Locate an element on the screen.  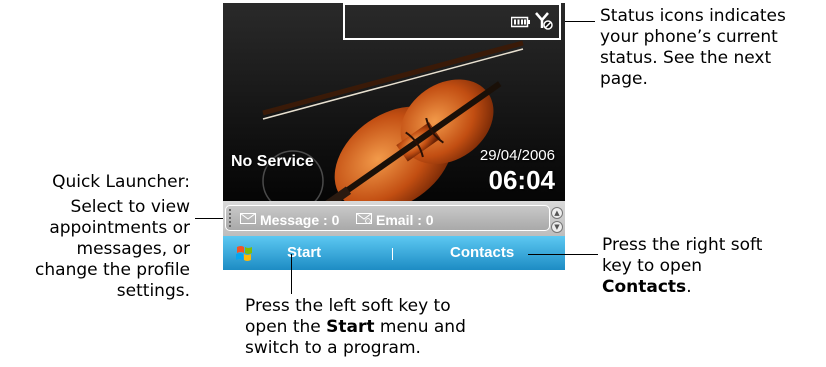
right-softkey-callout-line2: key to open is located at coordinates (652, 266).